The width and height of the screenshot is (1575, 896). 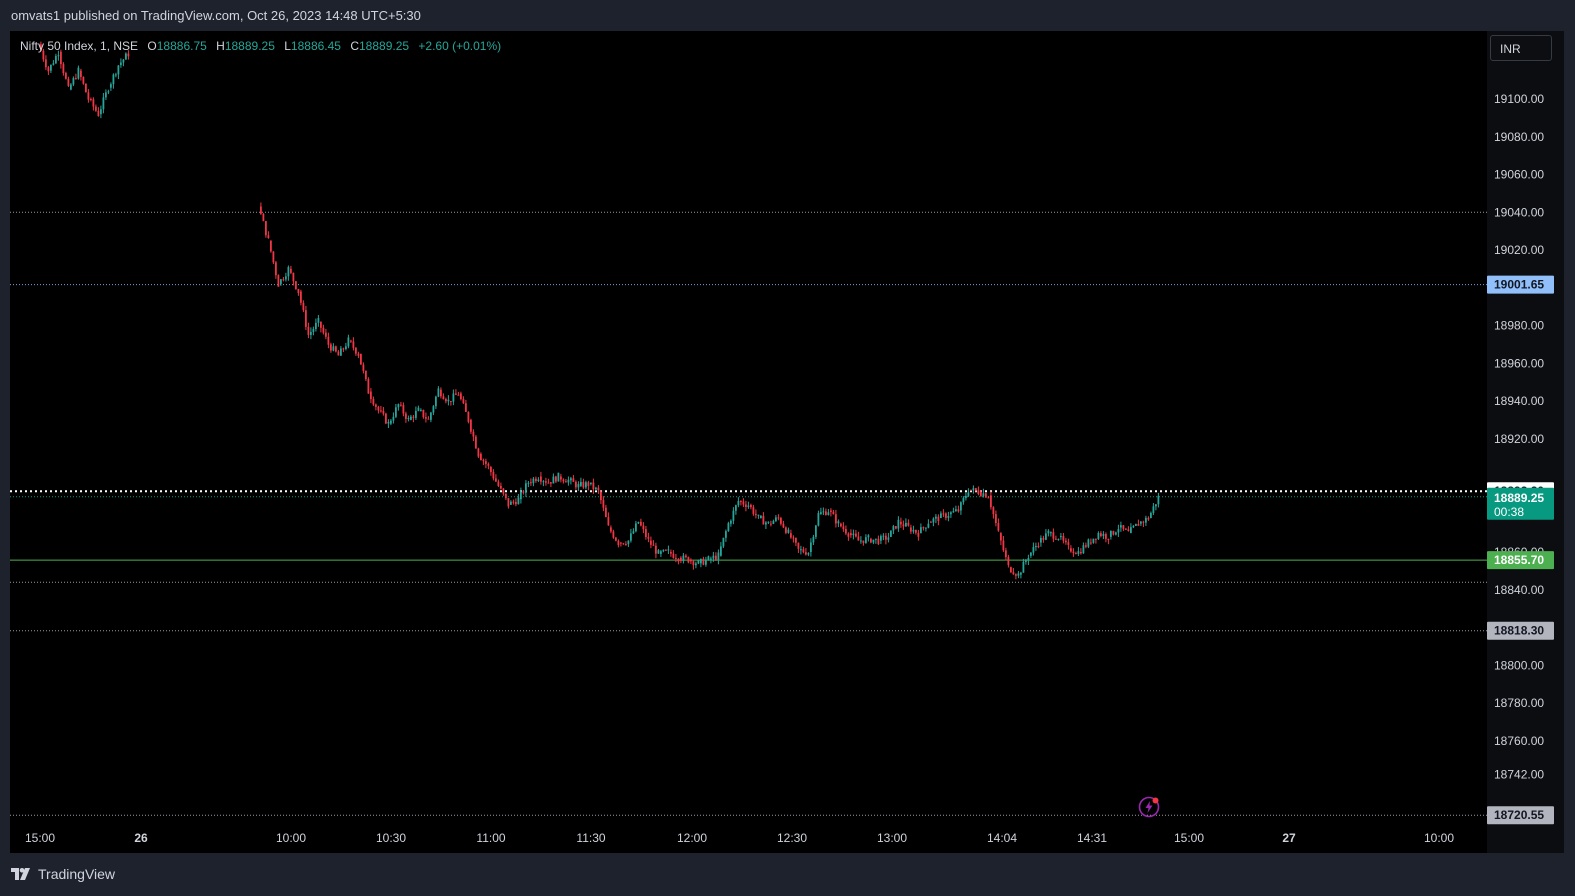 What do you see at coordinates (79, 46) in the screenshot?
I see `symbol-label: Nifty 50 Index, 1, NSE` at bounding box center [79, 46].